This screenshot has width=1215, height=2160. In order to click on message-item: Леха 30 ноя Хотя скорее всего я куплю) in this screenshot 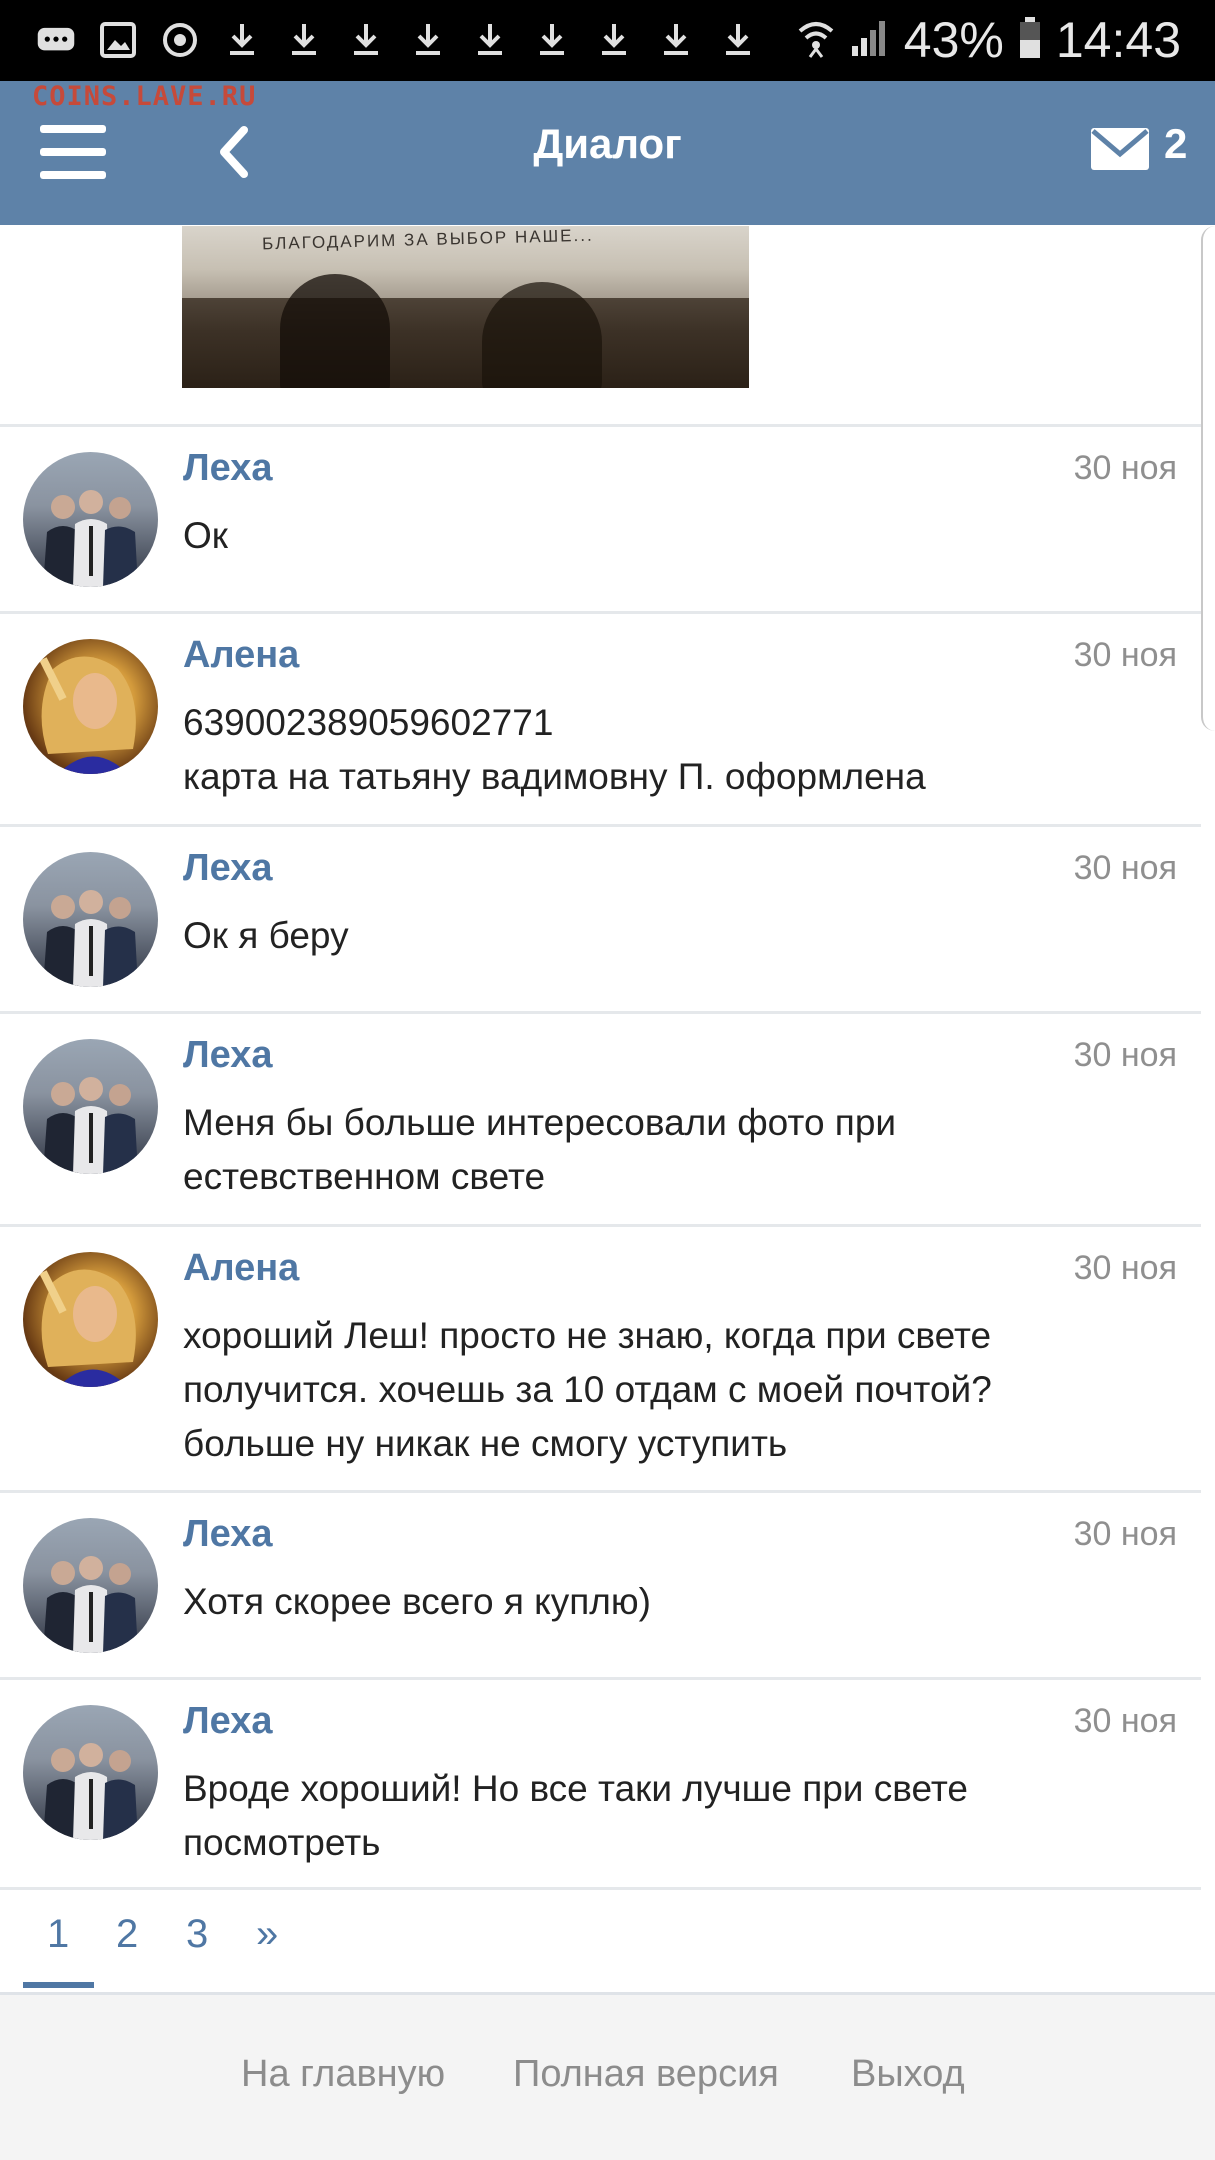, I will do `click(600, 1585)`.